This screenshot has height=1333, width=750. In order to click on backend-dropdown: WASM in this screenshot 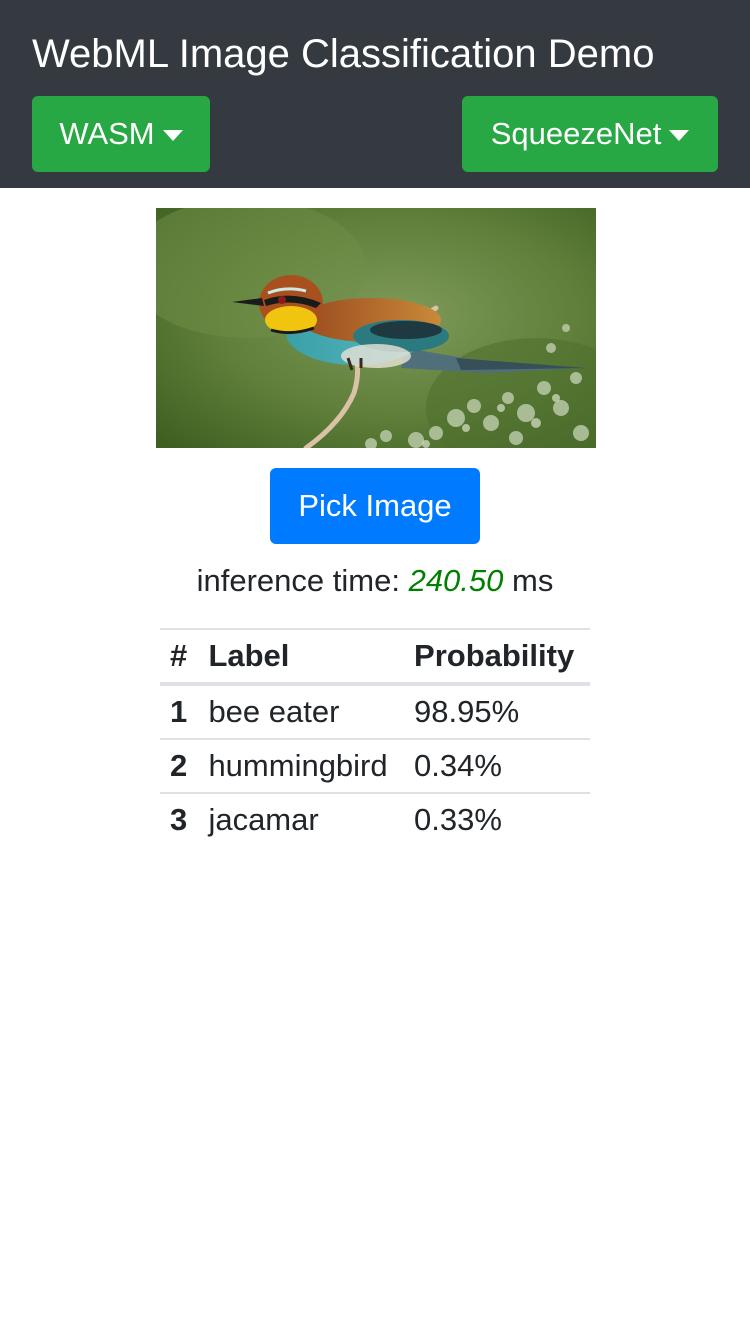, I will do `click(121, 134)`.